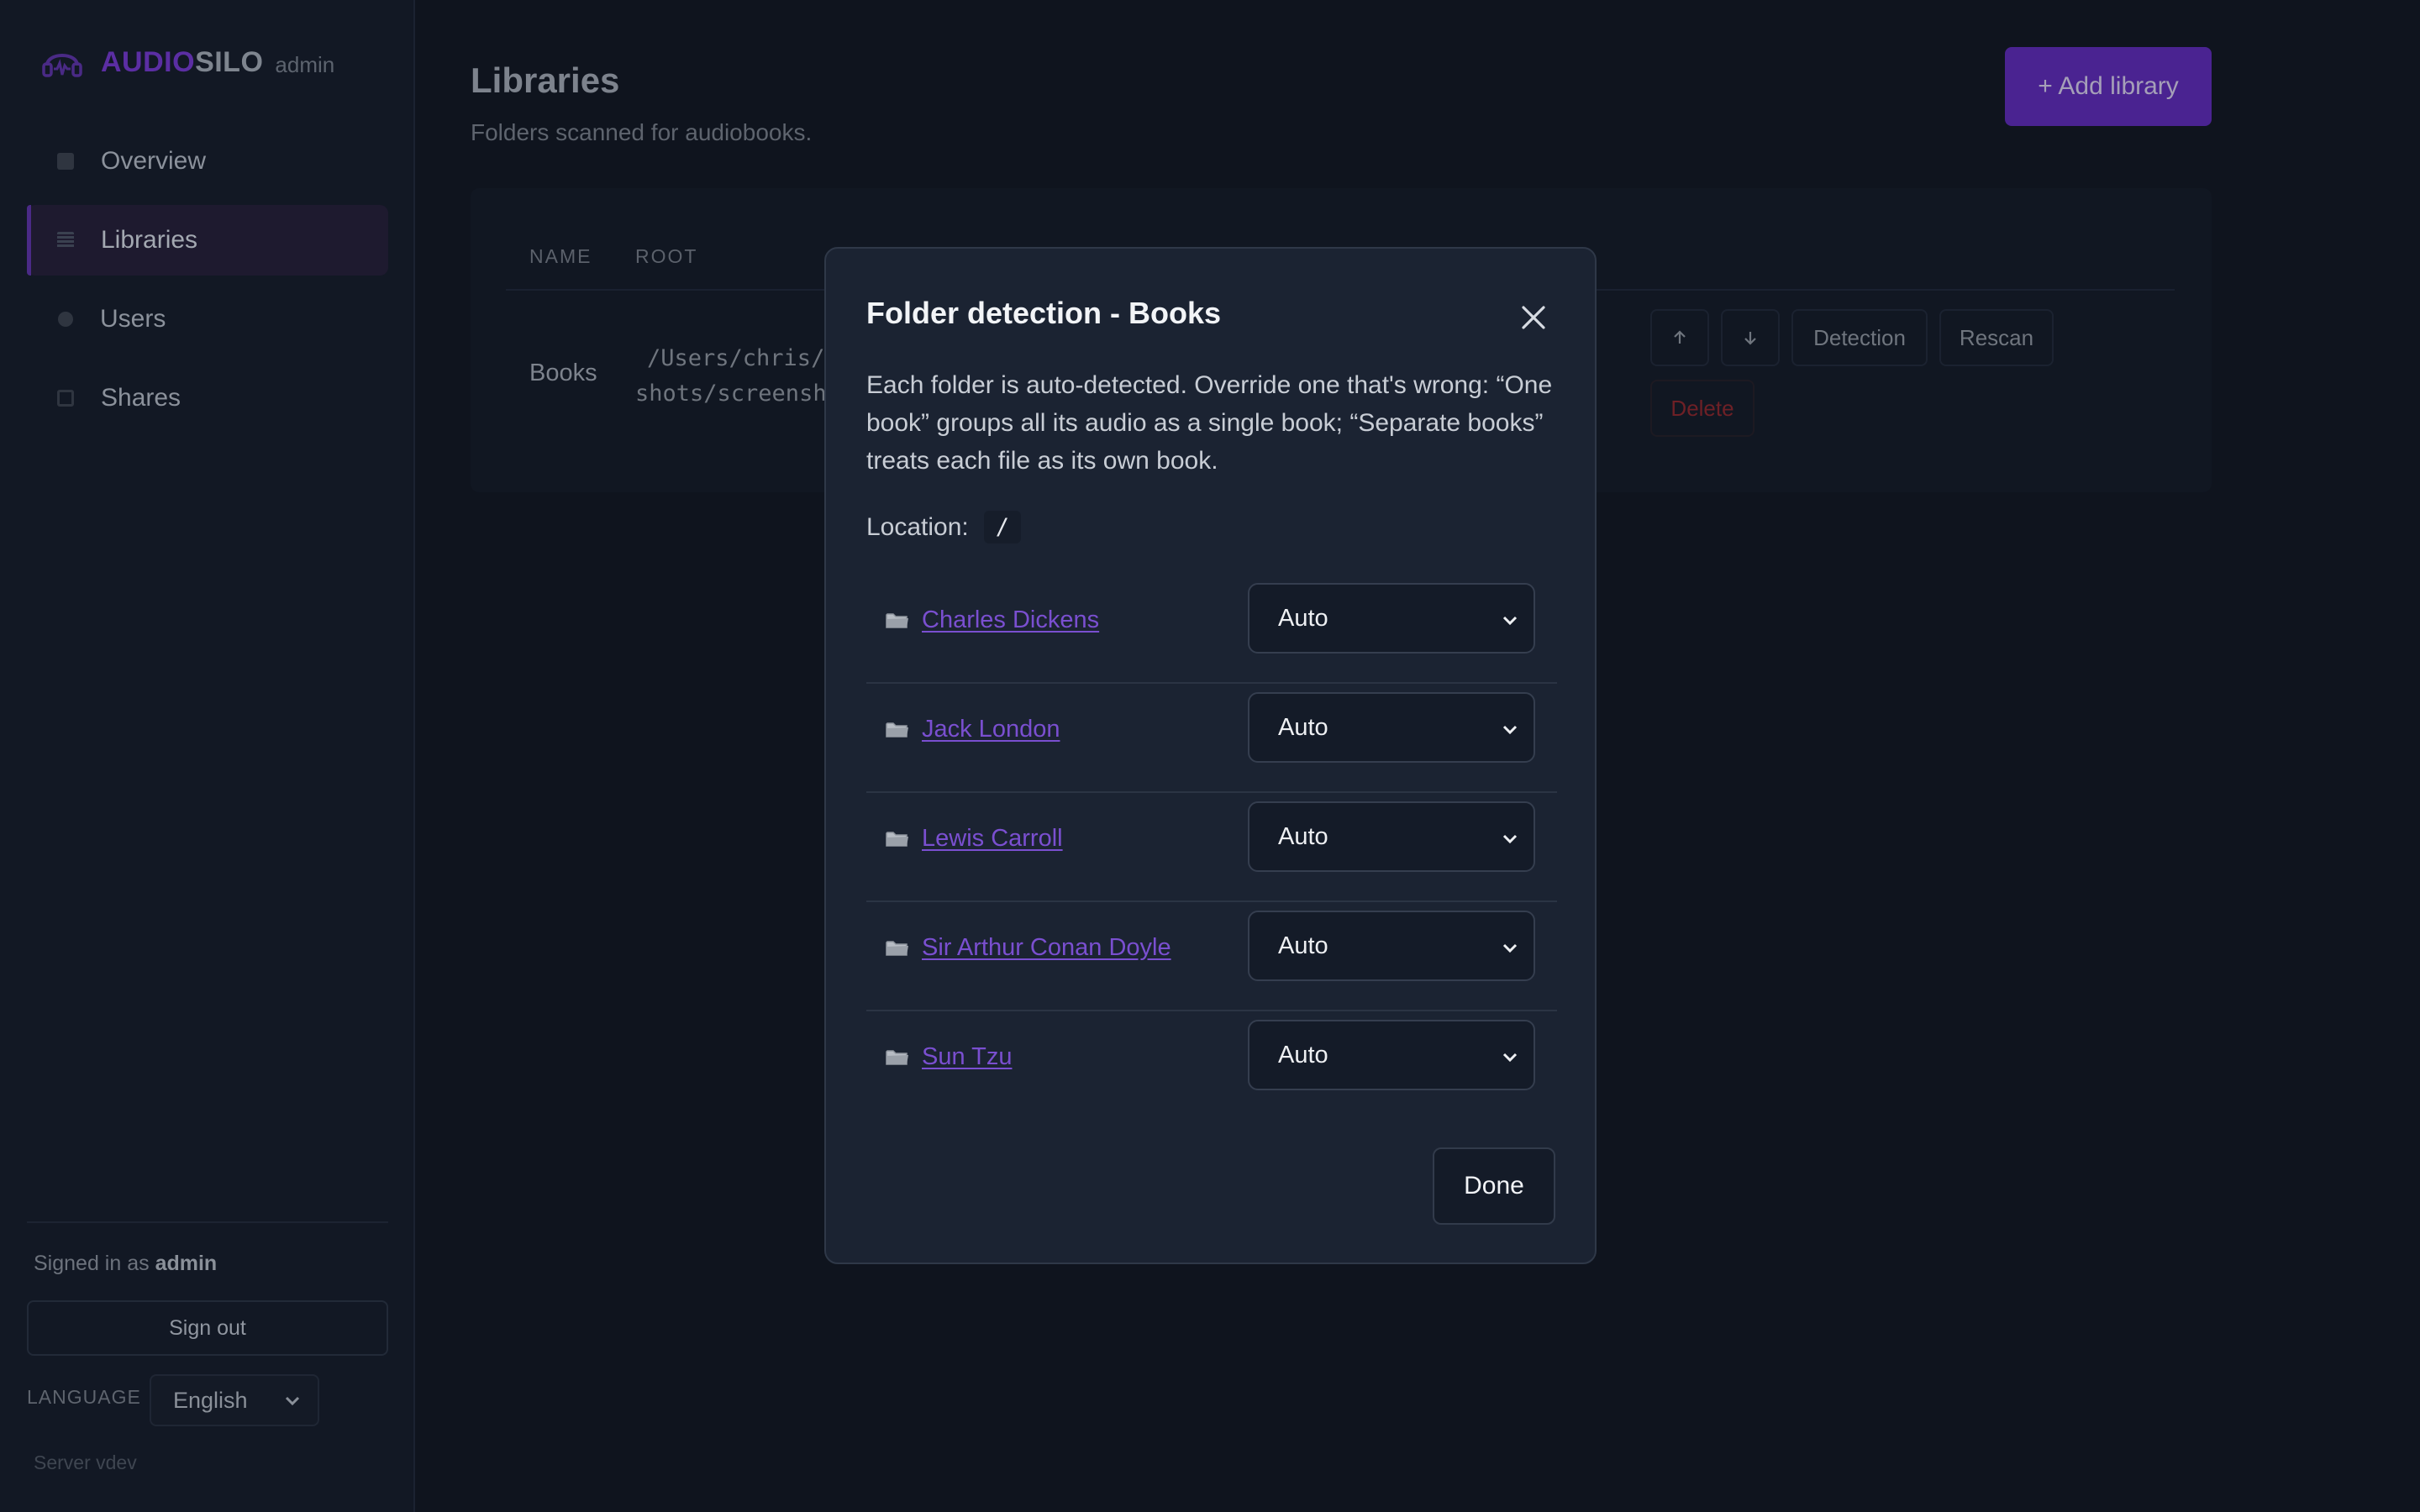 The image size is (2420, 1512). I want to click on list-item: Jack London Auto, so click(1211, 738).